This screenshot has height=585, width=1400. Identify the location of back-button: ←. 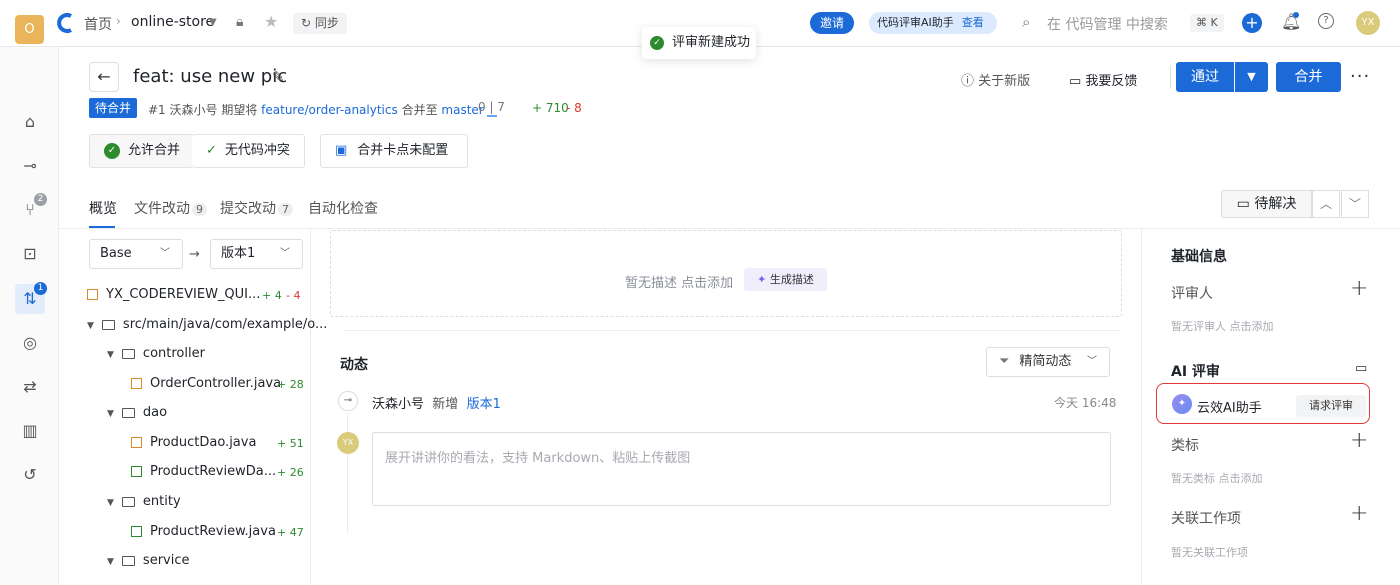
(104, 77).